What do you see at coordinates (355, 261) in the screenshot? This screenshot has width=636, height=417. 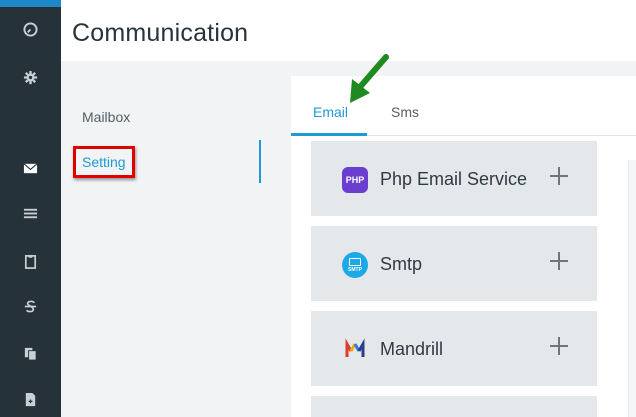 I see `envelope-glyph` at bounding box center [355, 261].